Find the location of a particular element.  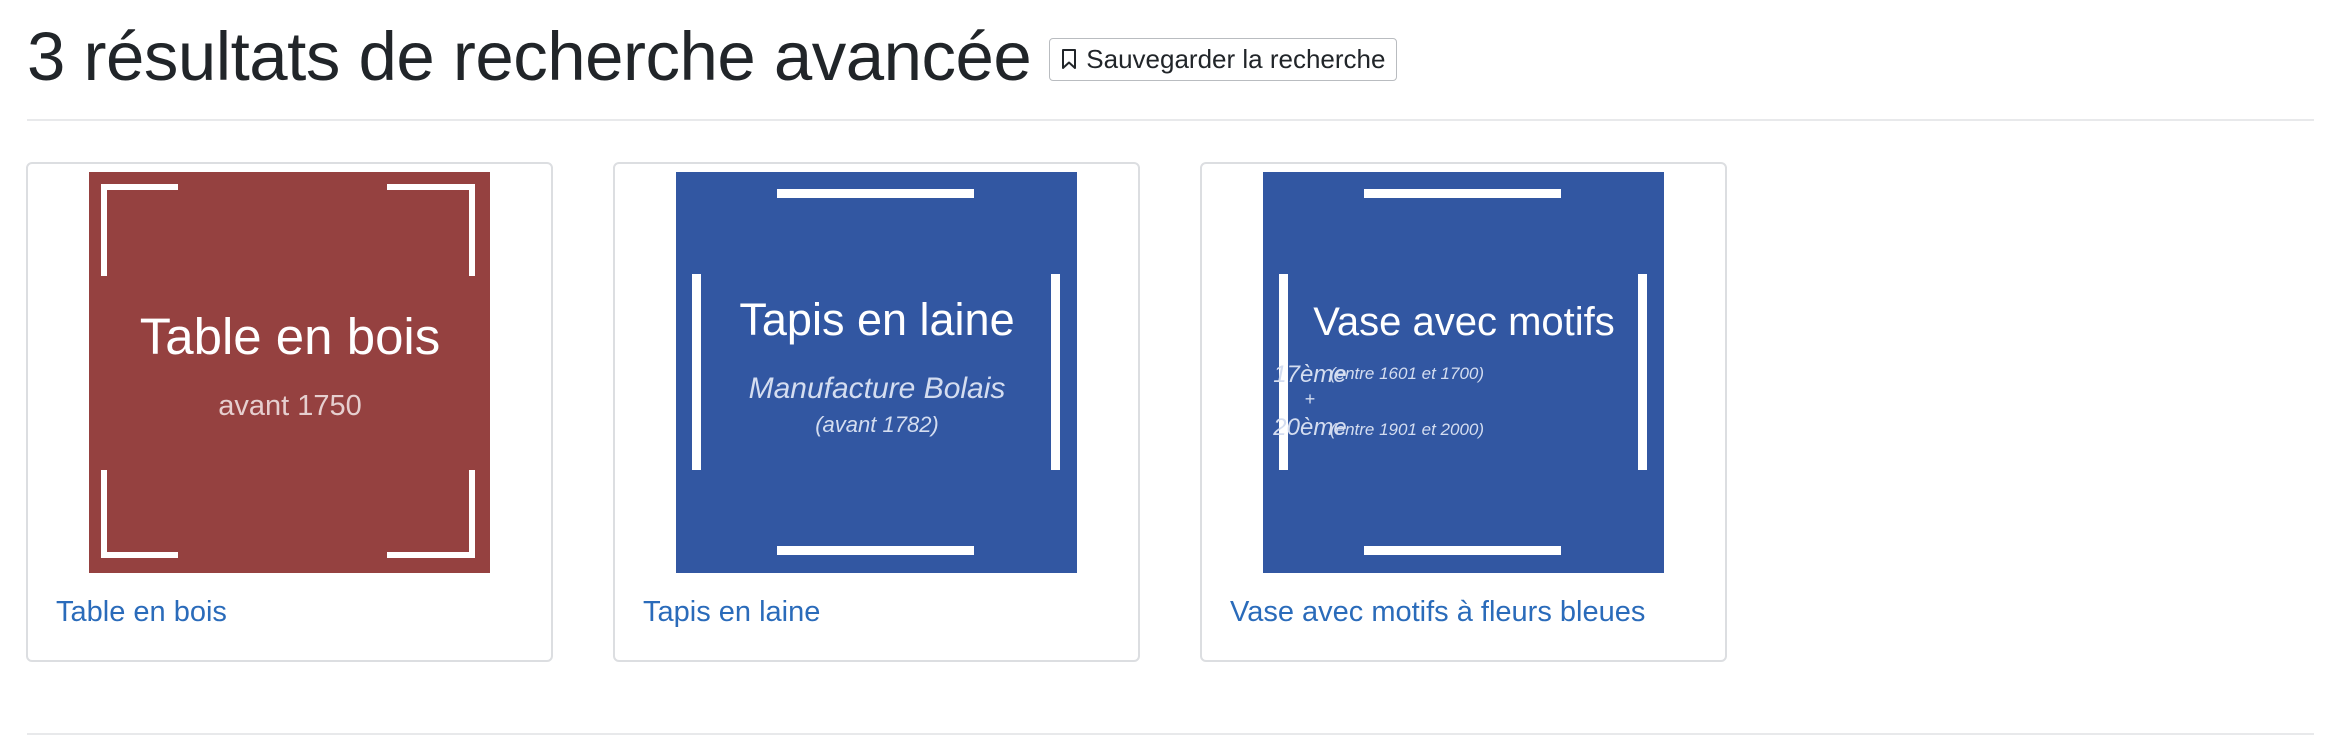

thumbnail-background is located at coordinates (289, 372).